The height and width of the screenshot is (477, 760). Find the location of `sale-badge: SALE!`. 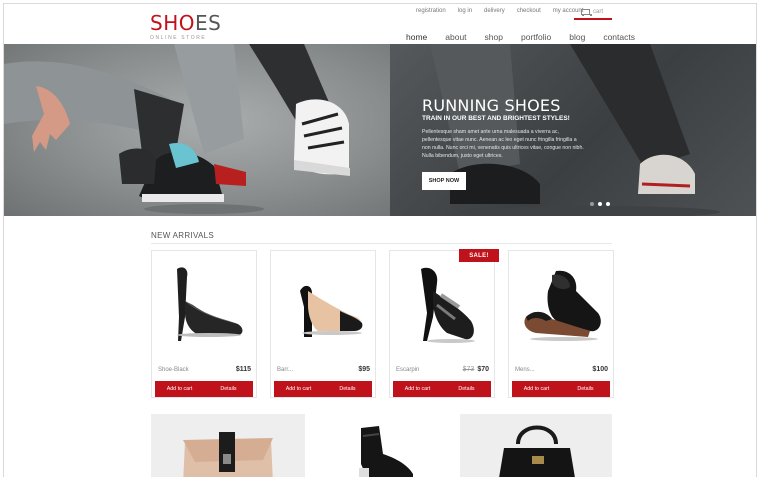

sale-badge: SALE! is located at coordinates (479, 255).